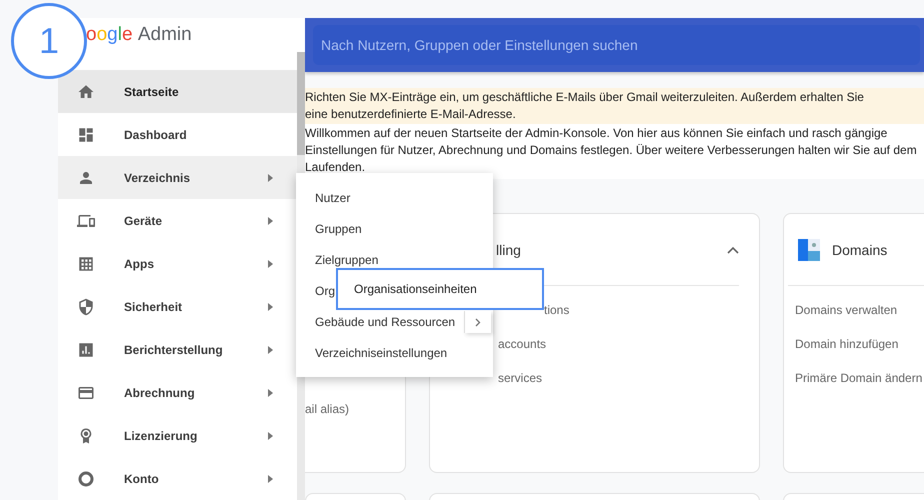 This screenshot has height=500, width=924. What do you see at coordinates (177, 91) in the screenshot?
I see `sidebar-item: Startseite` at bounding box center [177, 91].